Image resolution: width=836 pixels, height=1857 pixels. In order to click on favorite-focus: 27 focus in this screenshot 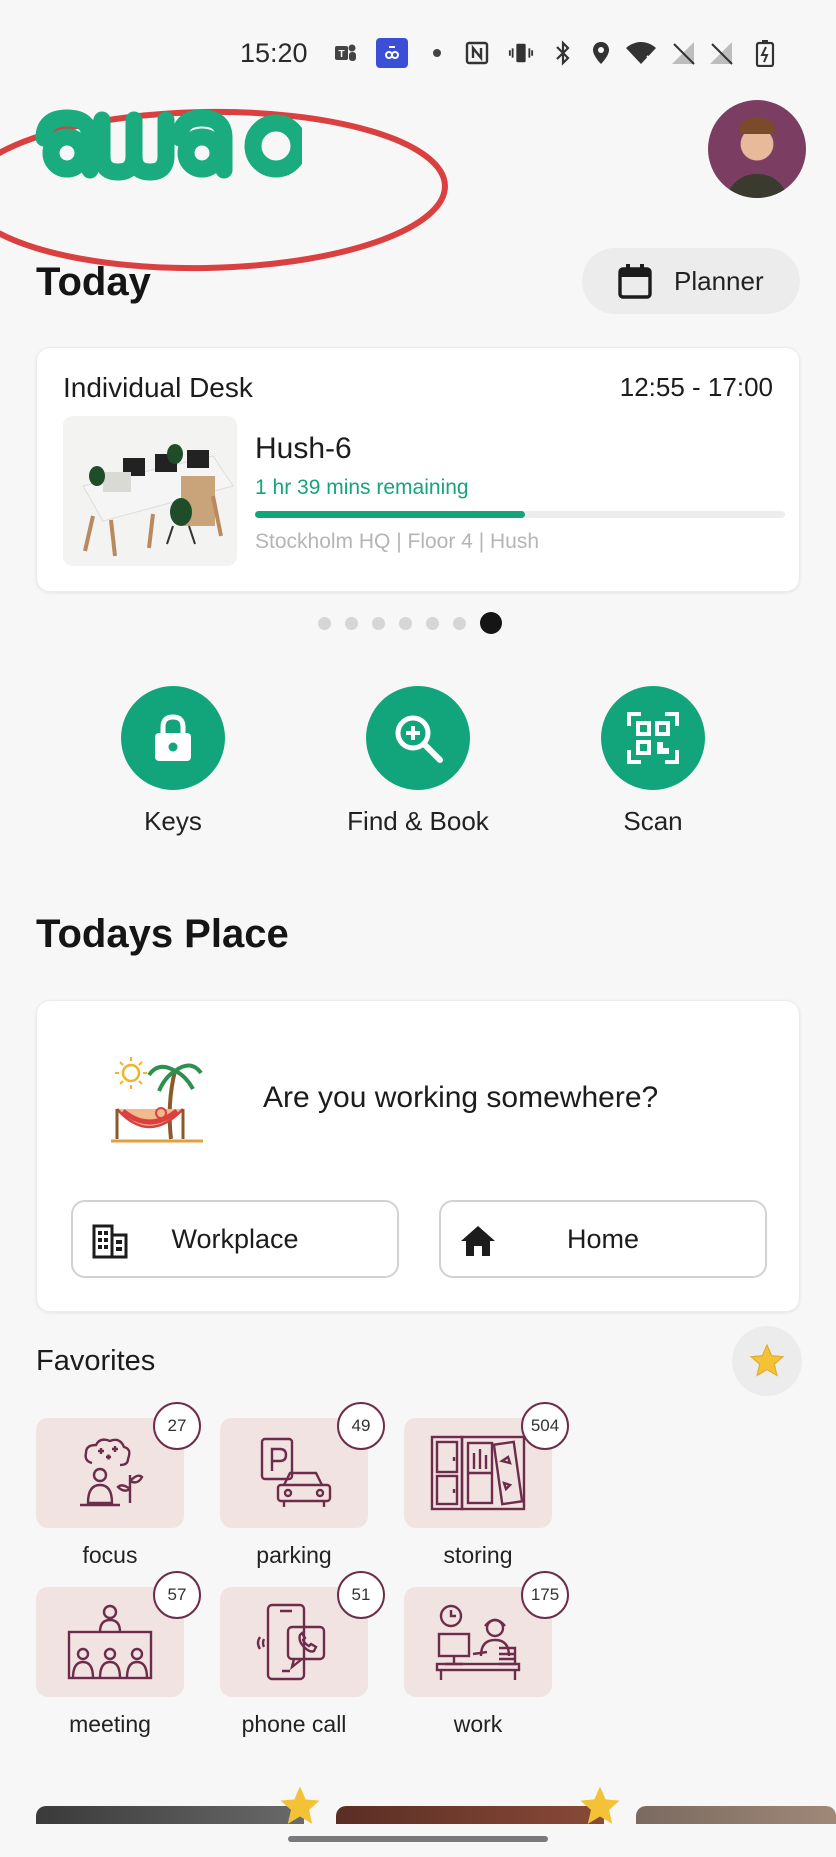, I will do `click(118, 1490)`.